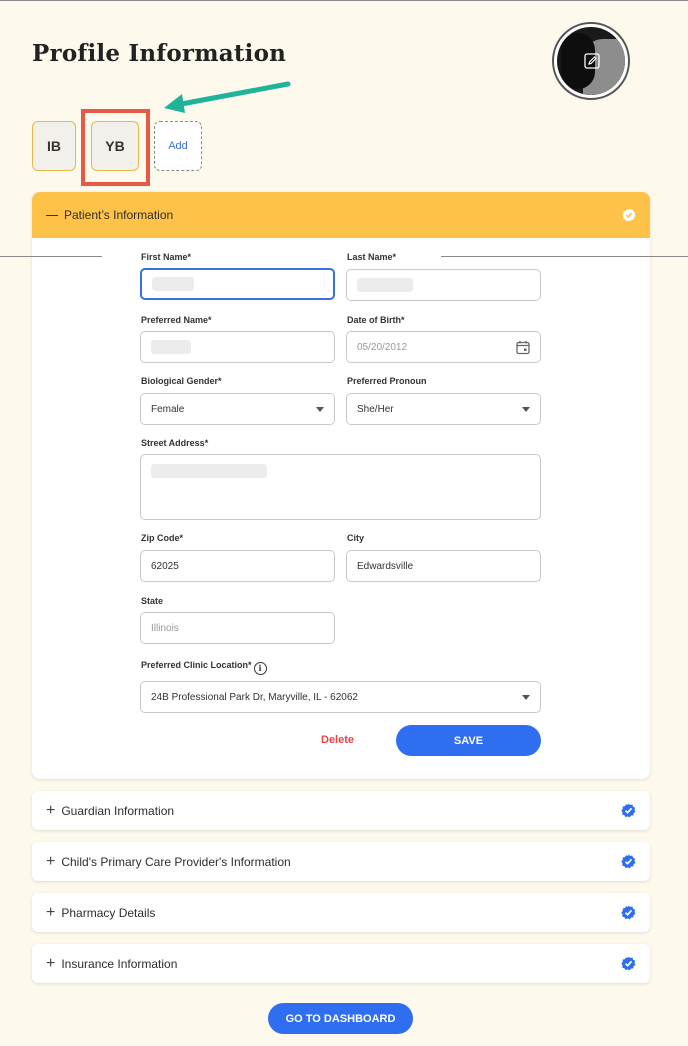 The image size is (688, 1046). I want to click on save-button: SAVE, so click(468, 740).